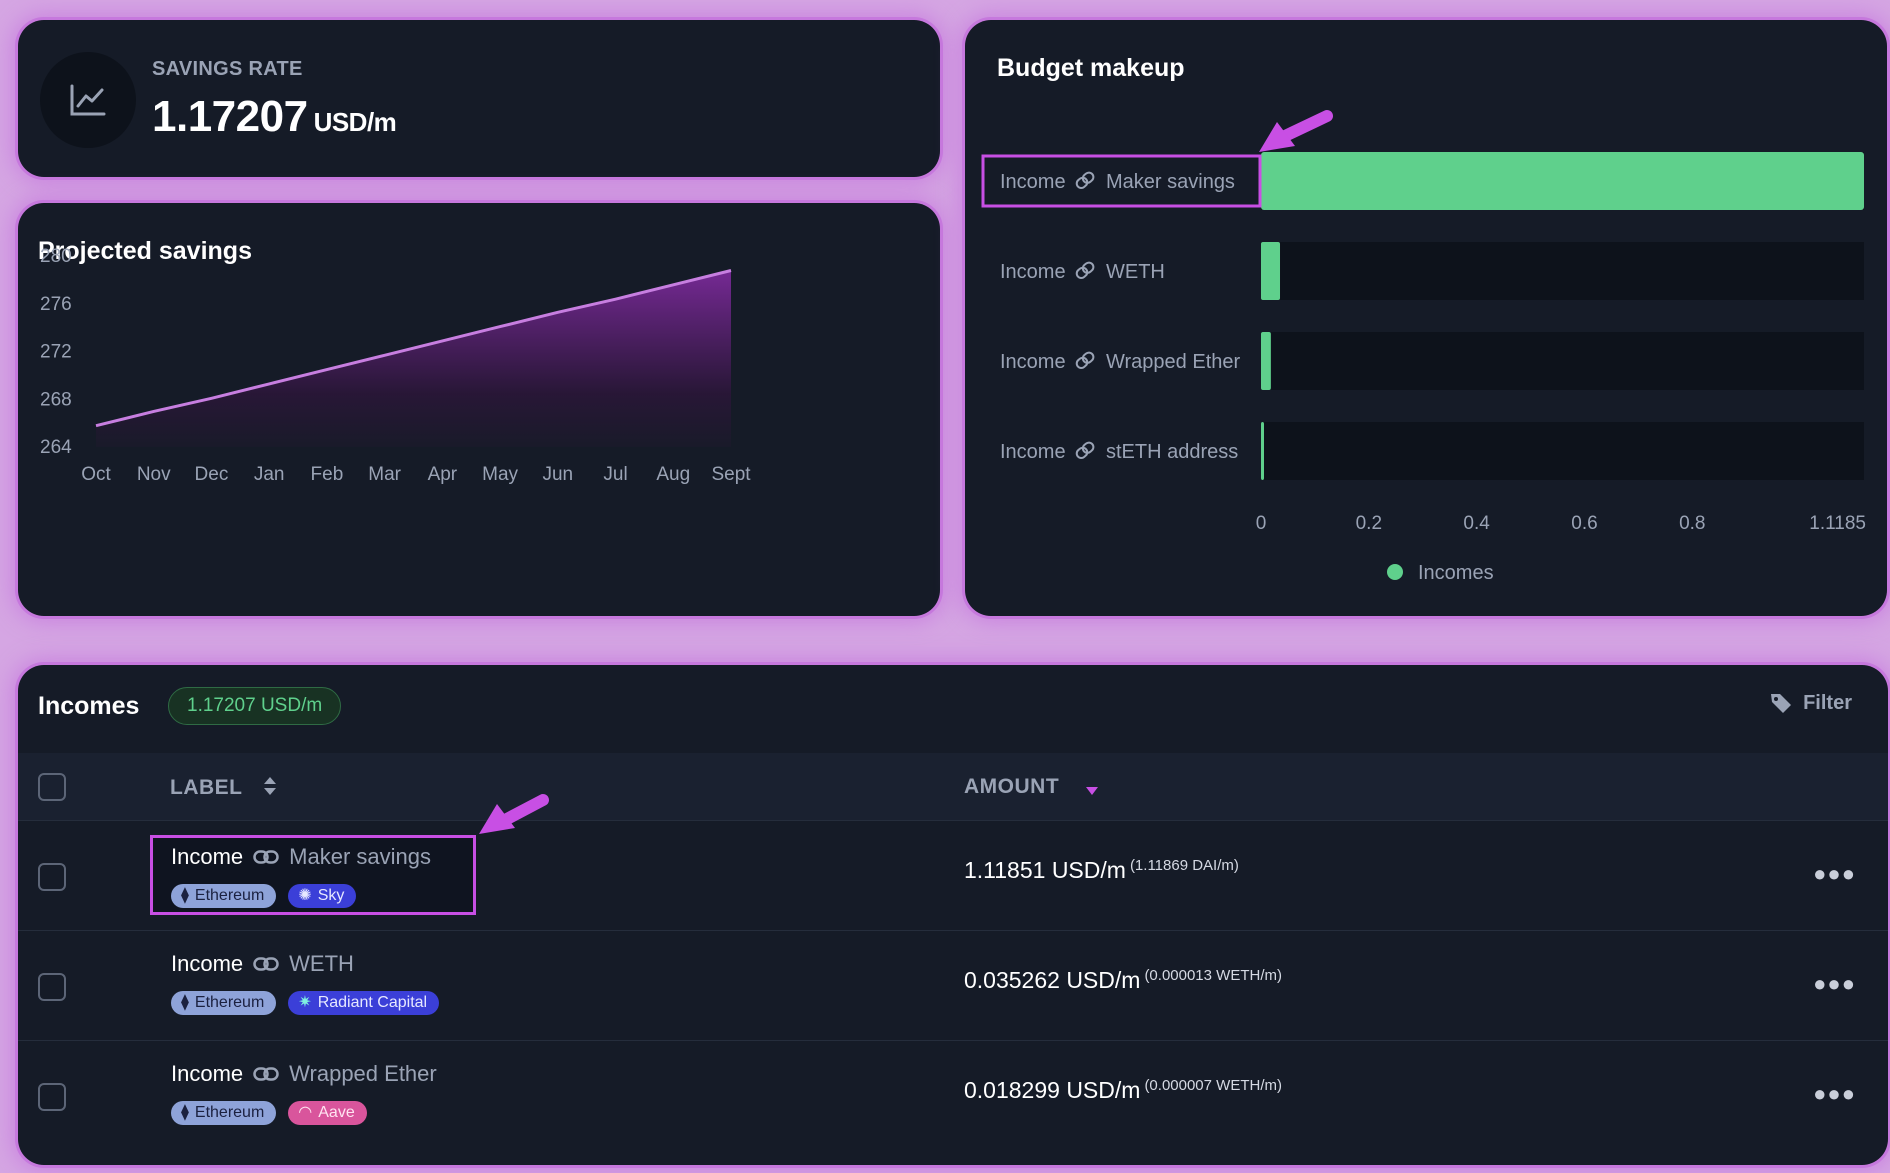 The width and height of the screenshot is (1890, 1173). What do you see at coordinates (301, 857) in the screenshot?
I see `row-title: Income Maker savings` at bounding box center [301, 857].